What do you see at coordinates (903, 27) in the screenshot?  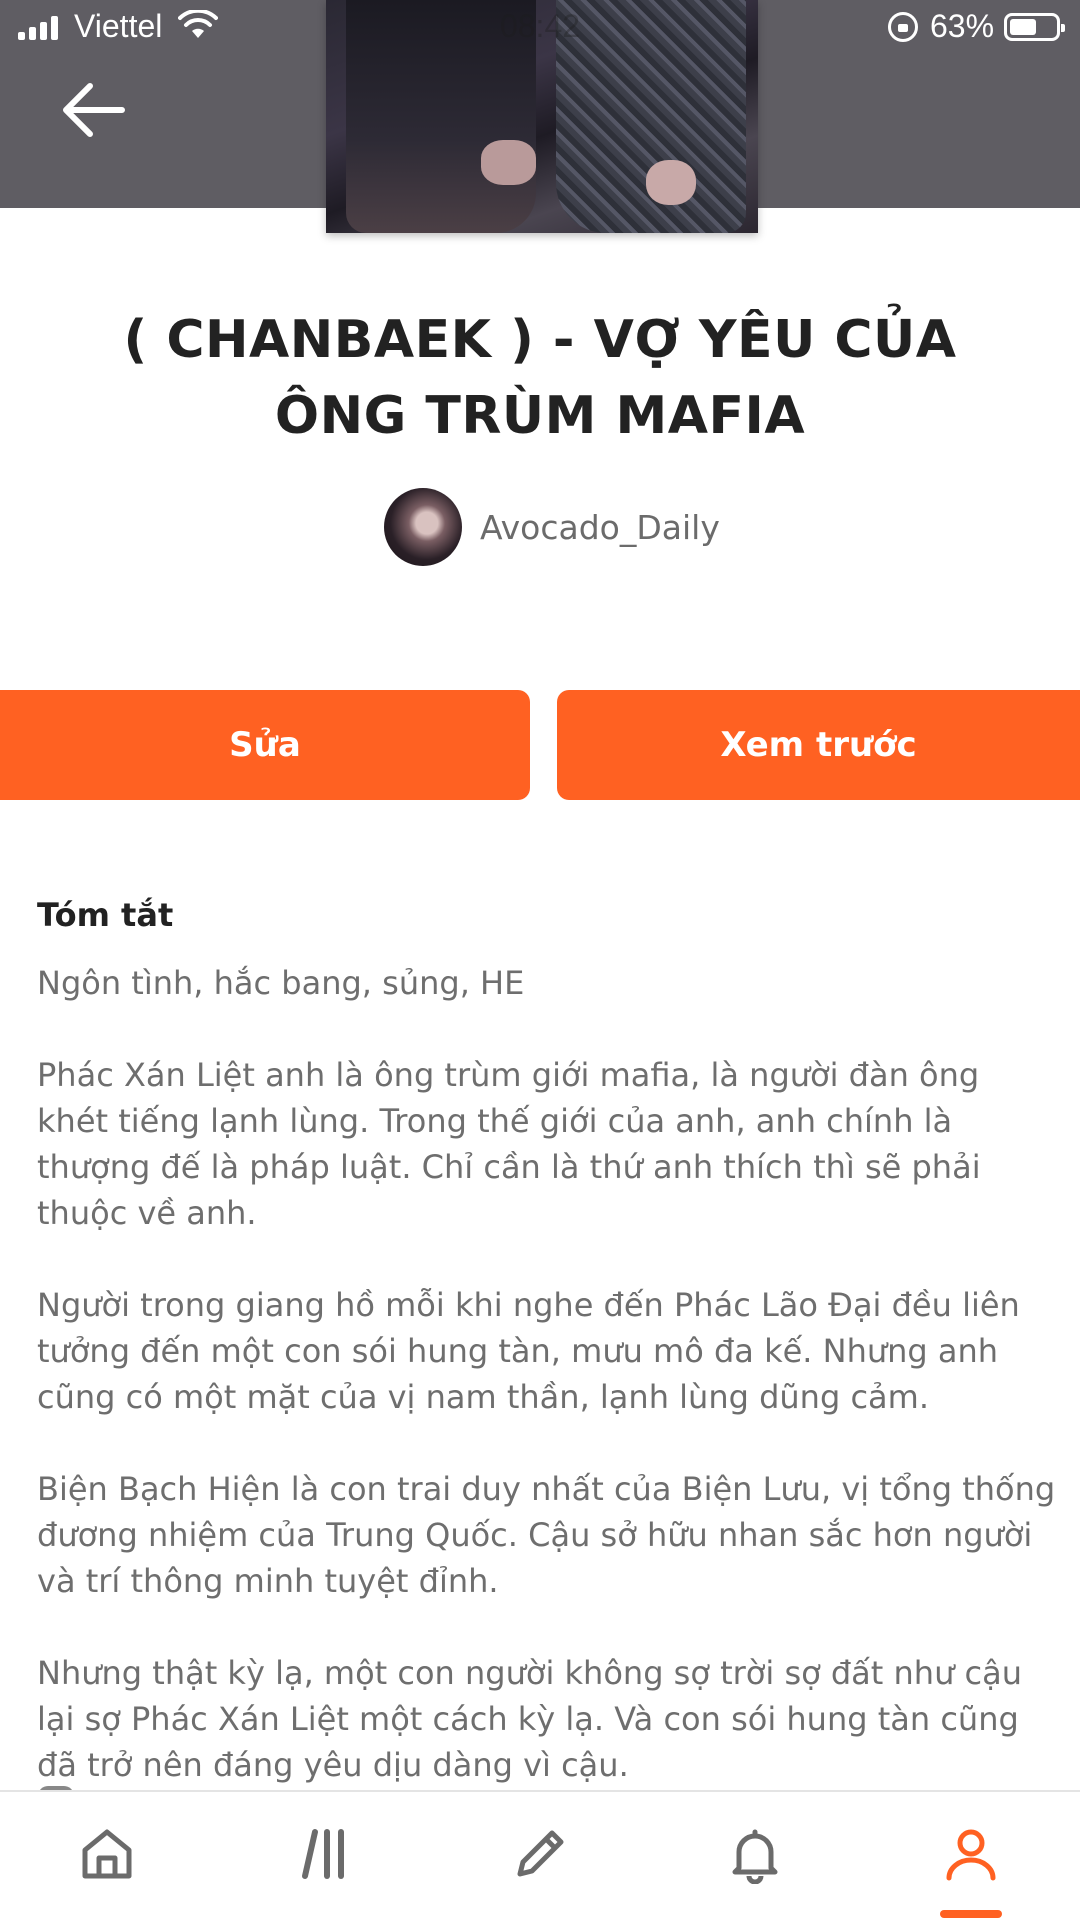 I see `rotation-lock-icon` at bounding box center [903, 27].